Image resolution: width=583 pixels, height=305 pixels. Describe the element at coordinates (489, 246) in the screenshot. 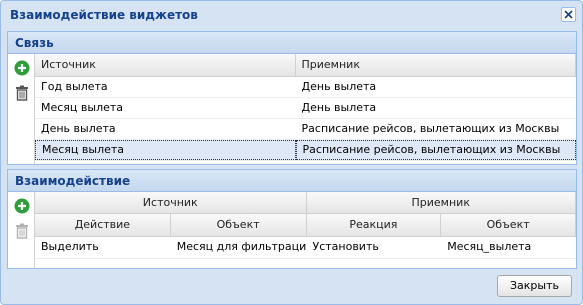

I see `cell-receiver-object: Месяц_вылета` at that location.